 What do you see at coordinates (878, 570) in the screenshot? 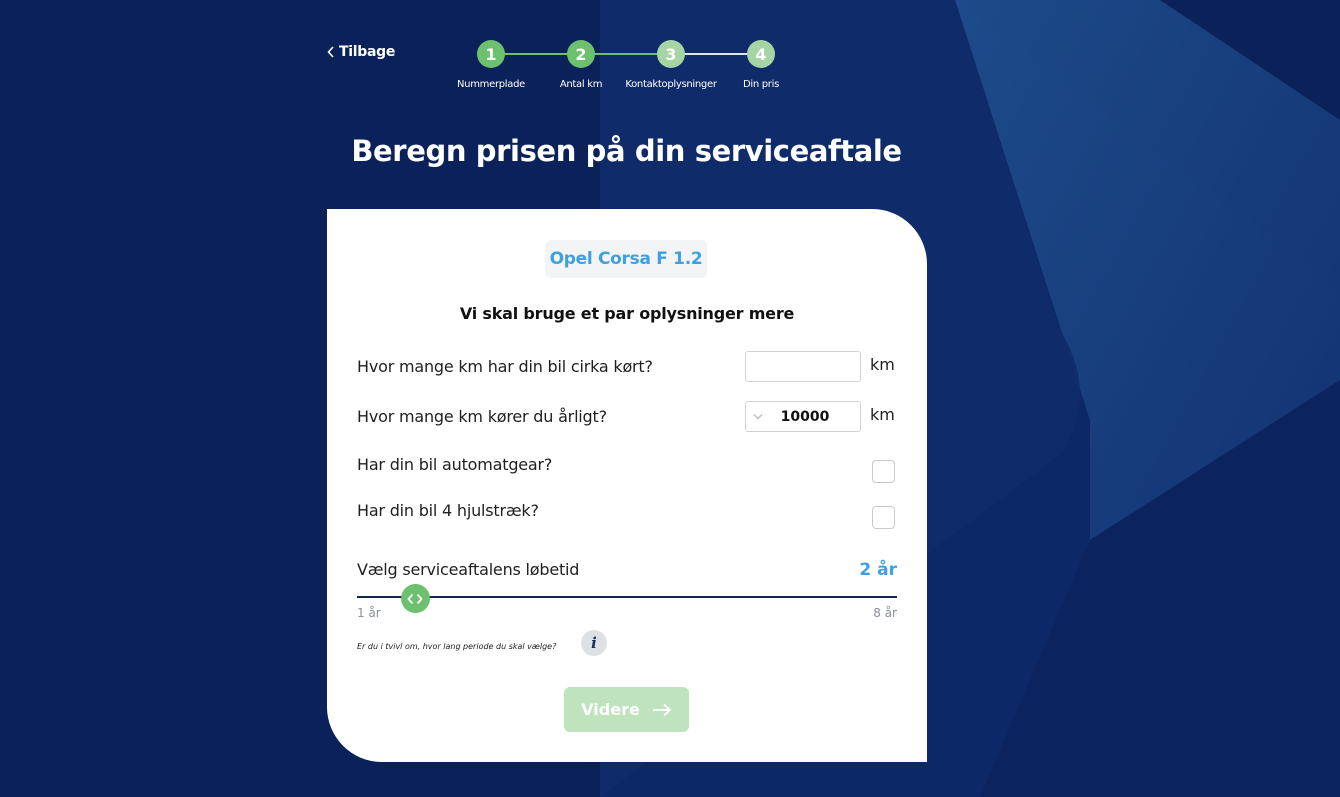
I see `duration-value: 2 år` at bounding box center [878, 570].